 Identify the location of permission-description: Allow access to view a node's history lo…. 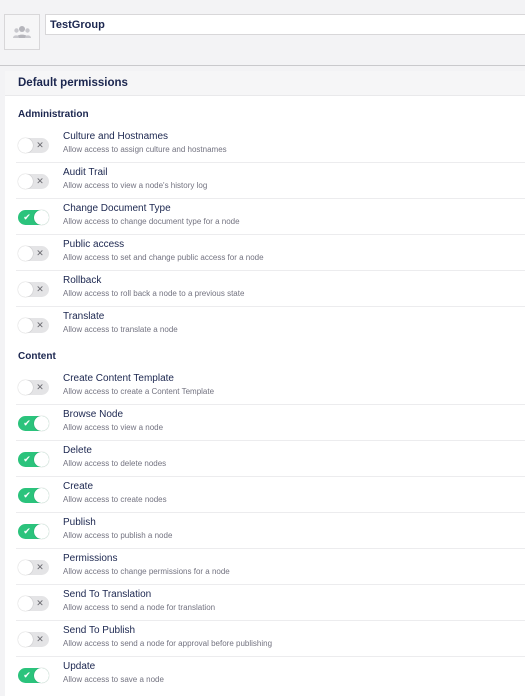
(135, 185).